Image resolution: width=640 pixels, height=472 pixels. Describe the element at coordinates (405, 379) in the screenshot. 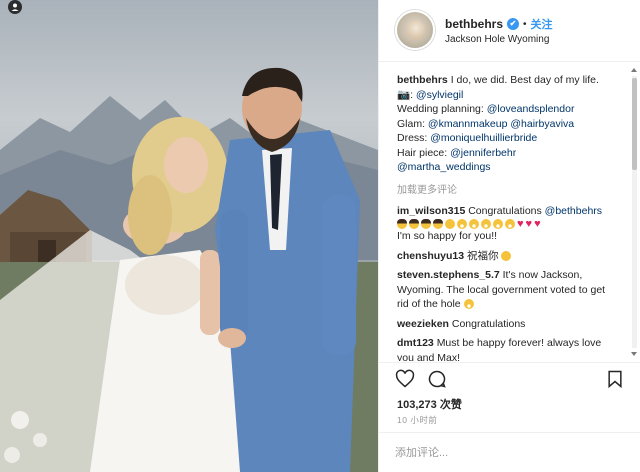

I see `heart-icon` at that location.